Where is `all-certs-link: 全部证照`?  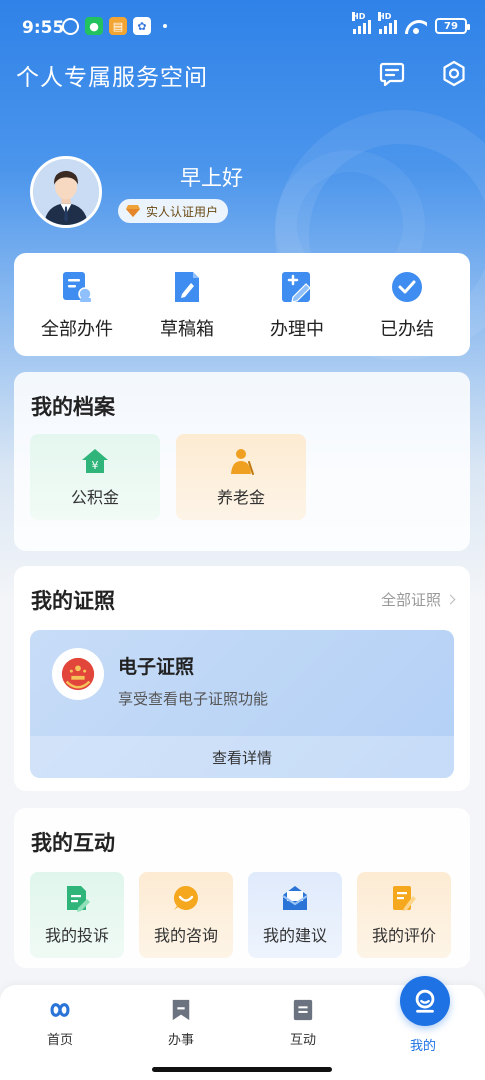 all-certs-link: 全部证照 is located at coordinates (418, 599).